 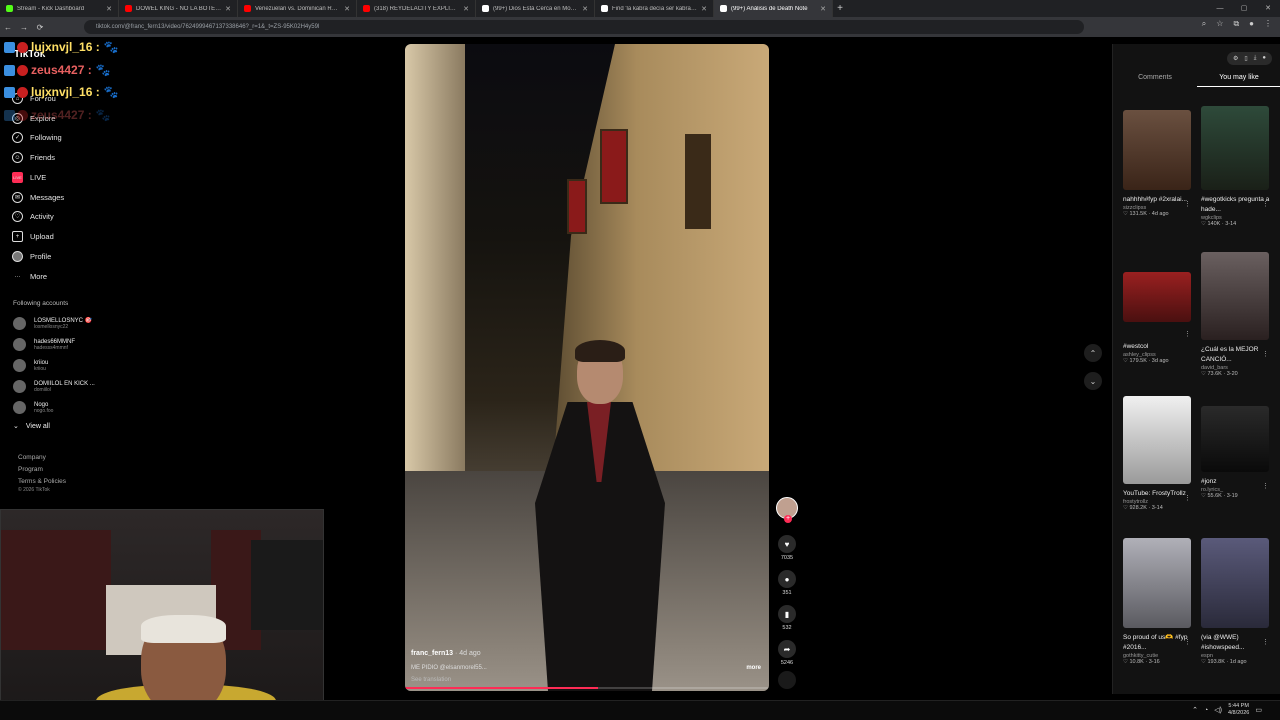 I want to click on reload-icon: ⟳, so click(x=40, y=27).